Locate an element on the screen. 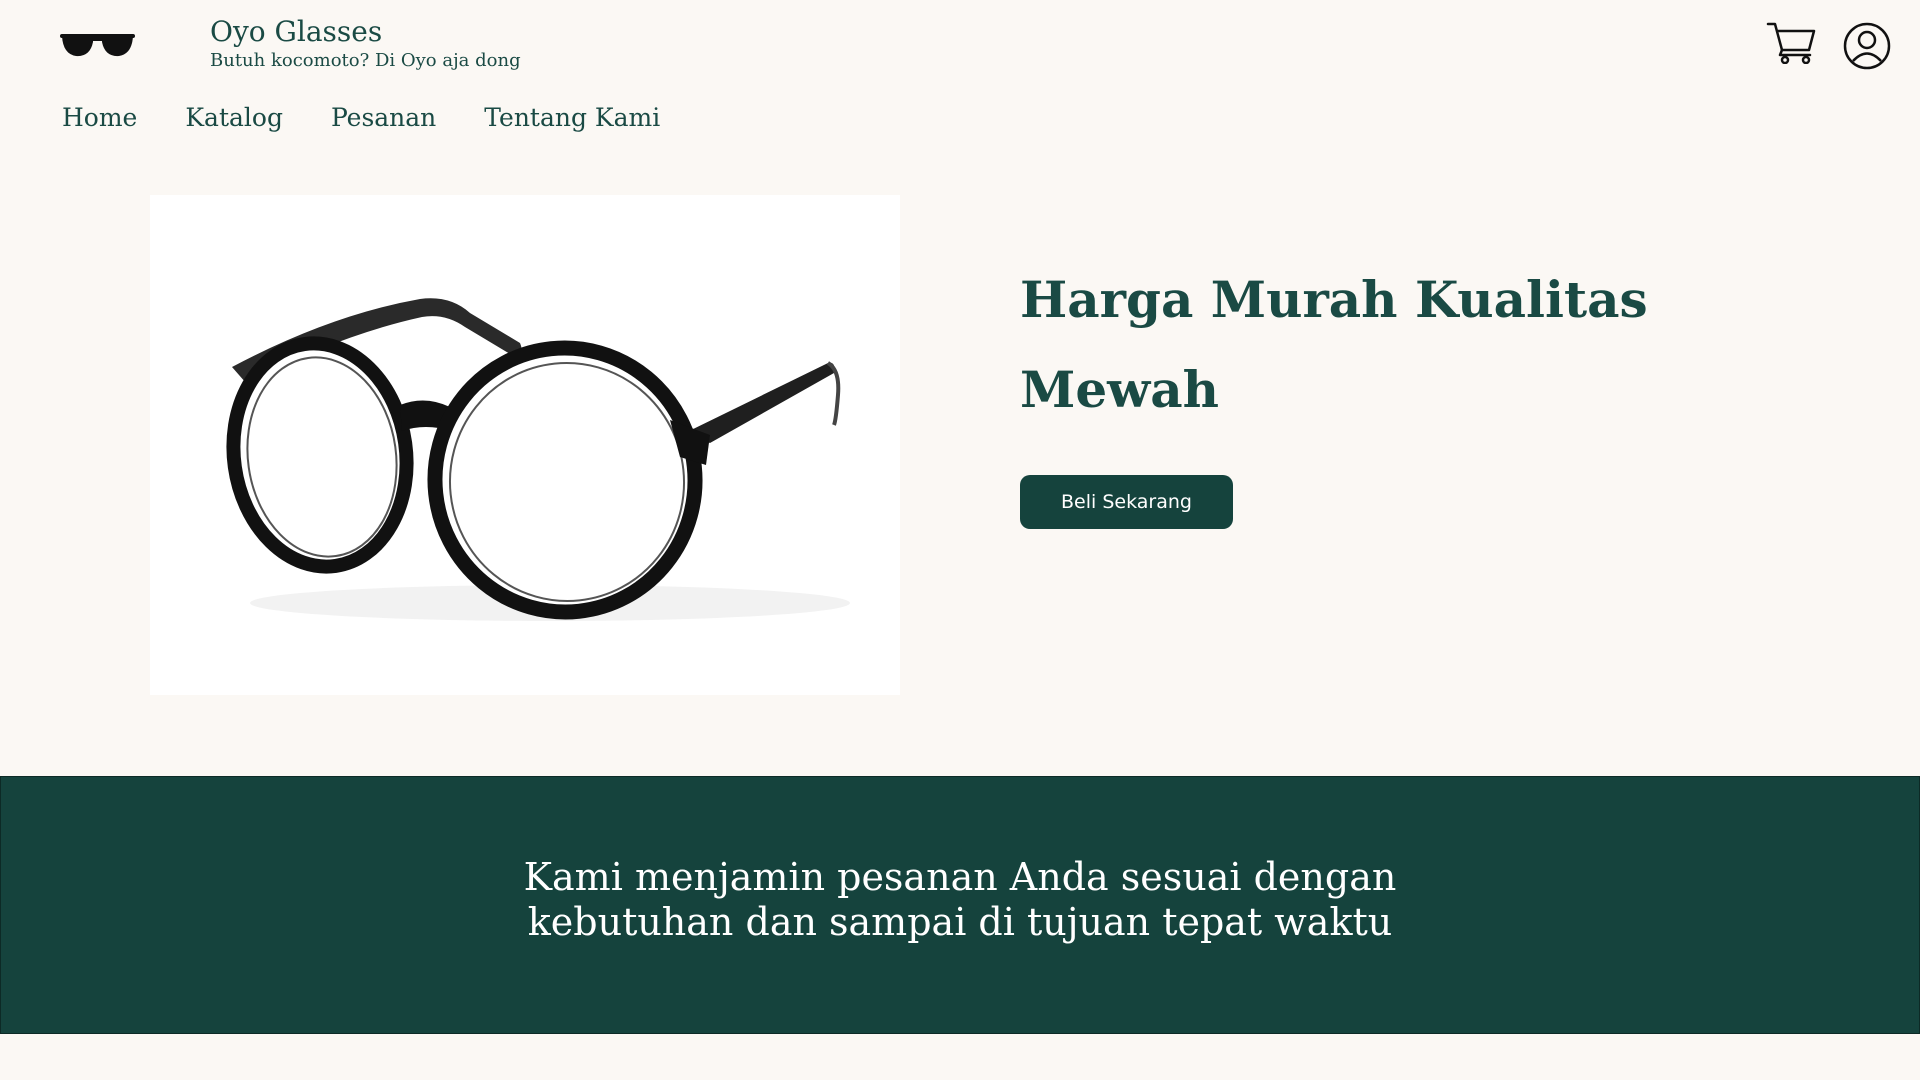  hero-heading: Harga Murah Kualitas Mewah is located at coordinates (1334, 344).